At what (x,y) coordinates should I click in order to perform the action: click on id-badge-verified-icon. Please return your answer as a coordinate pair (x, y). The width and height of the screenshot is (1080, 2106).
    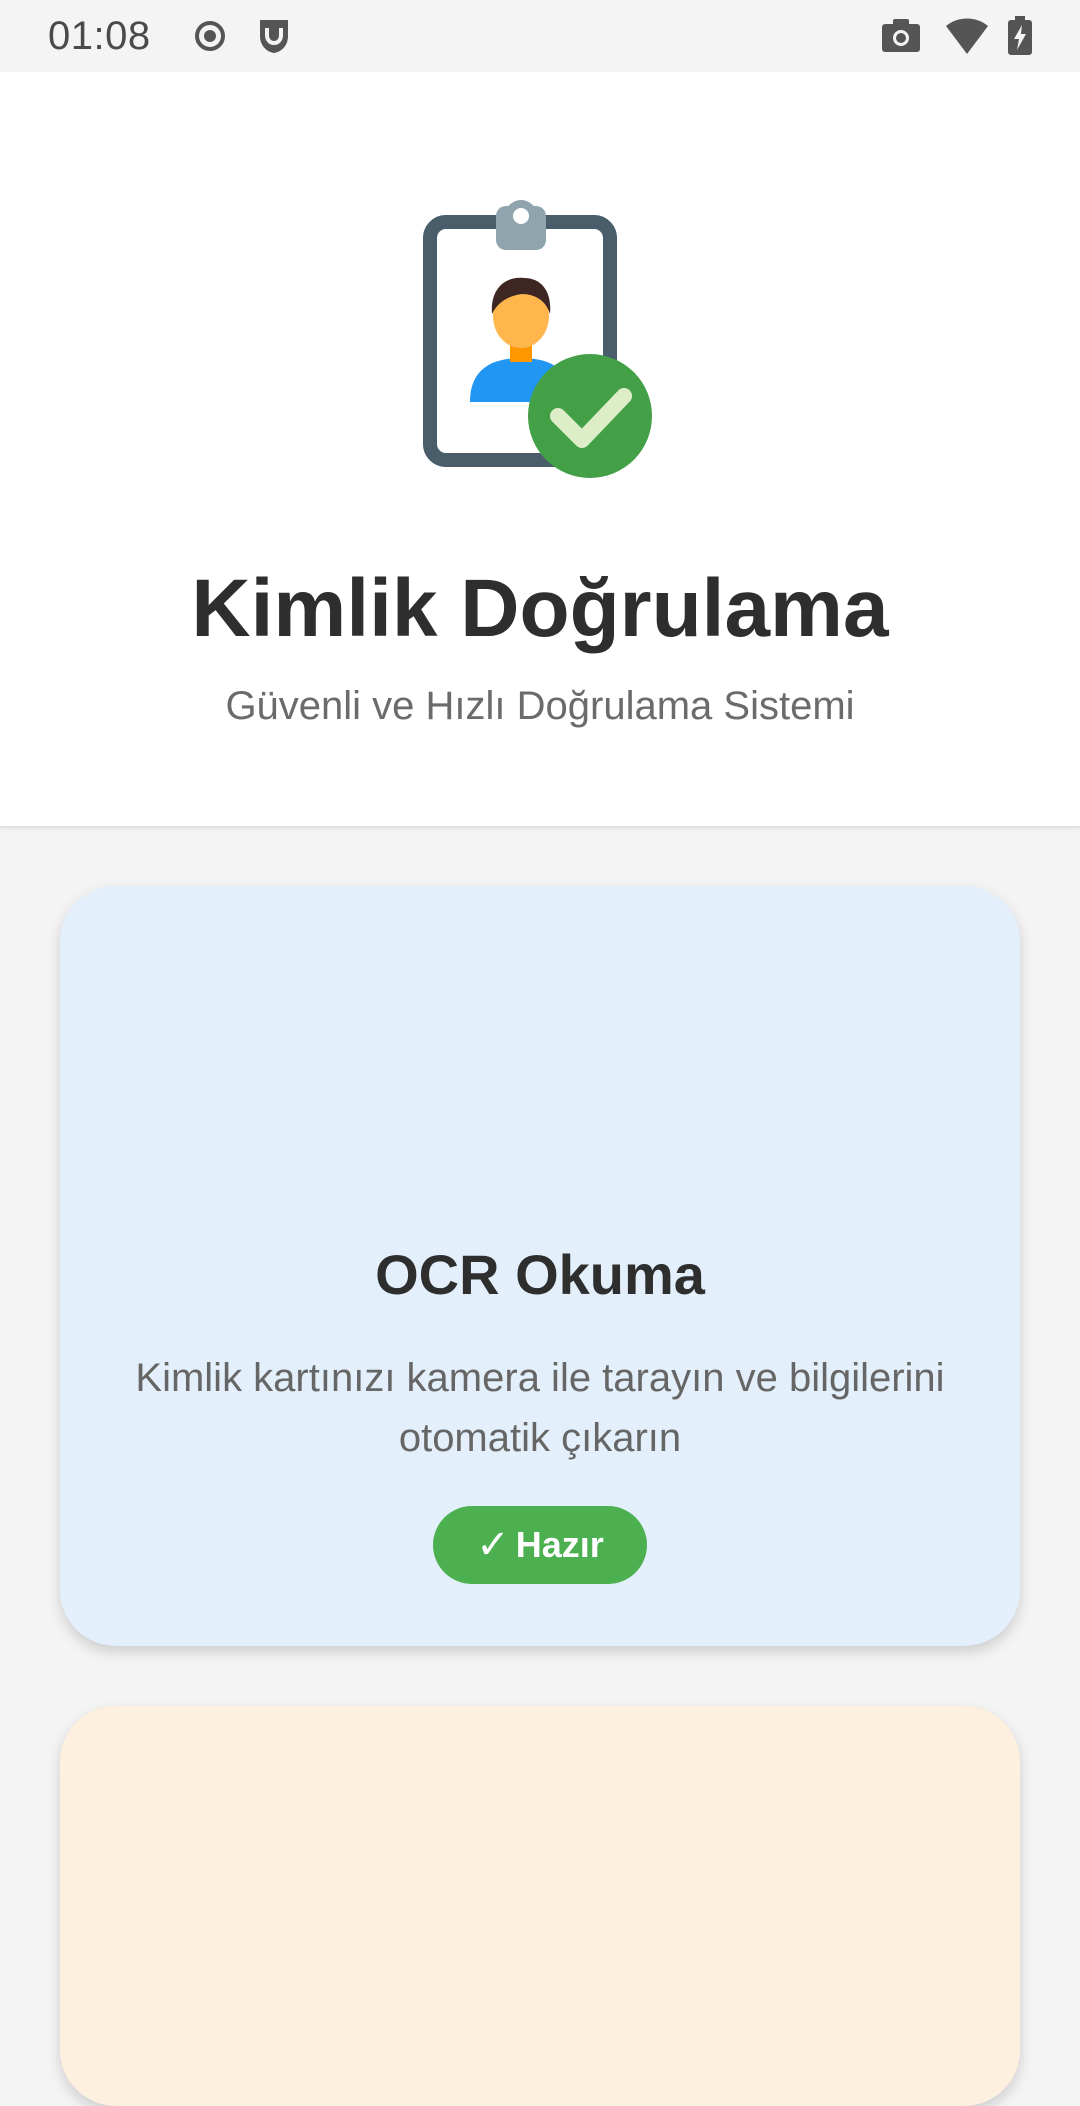
    Looking at the image, I should click on (540, 342).